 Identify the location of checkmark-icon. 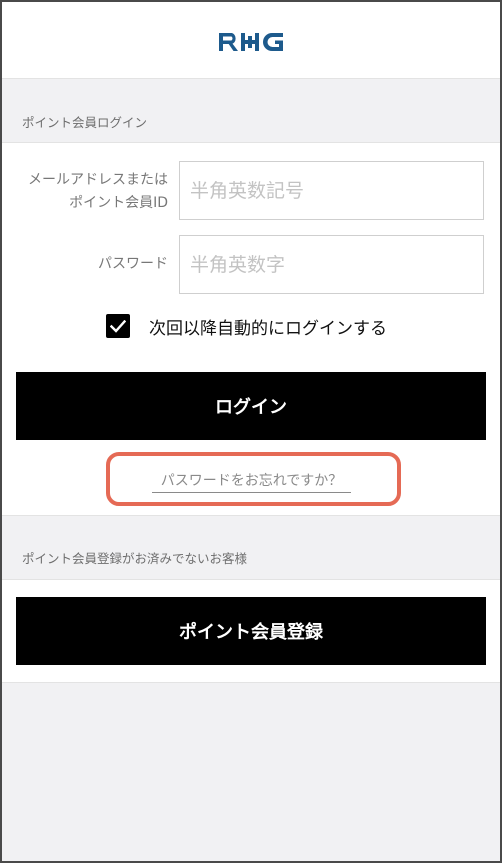
(118, 326).